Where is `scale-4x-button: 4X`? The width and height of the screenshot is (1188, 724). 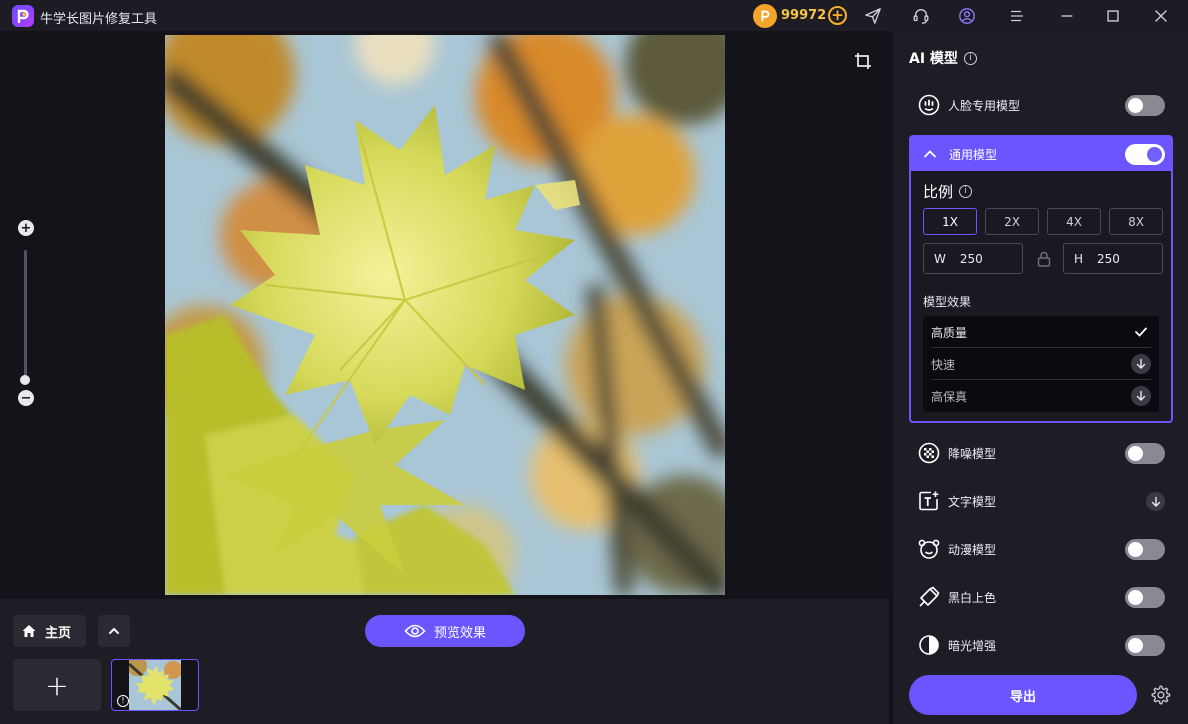 scale-4x-button: 4X is located at coordinates (1074, 221).